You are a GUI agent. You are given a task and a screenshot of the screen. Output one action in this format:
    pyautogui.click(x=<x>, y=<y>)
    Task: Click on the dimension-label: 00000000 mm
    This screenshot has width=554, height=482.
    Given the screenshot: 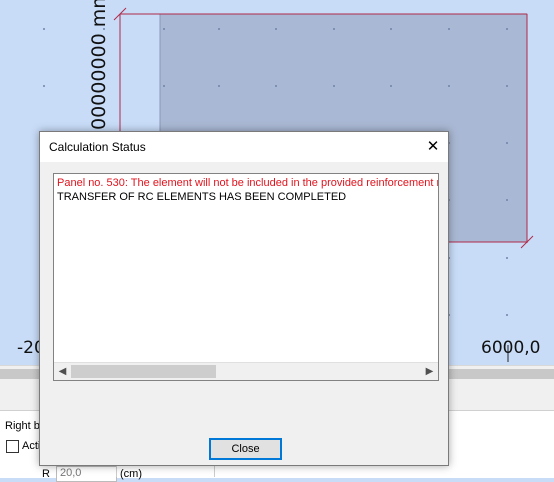 What is the action you would take?
    pyautogui.click(x=99, y=65)
    